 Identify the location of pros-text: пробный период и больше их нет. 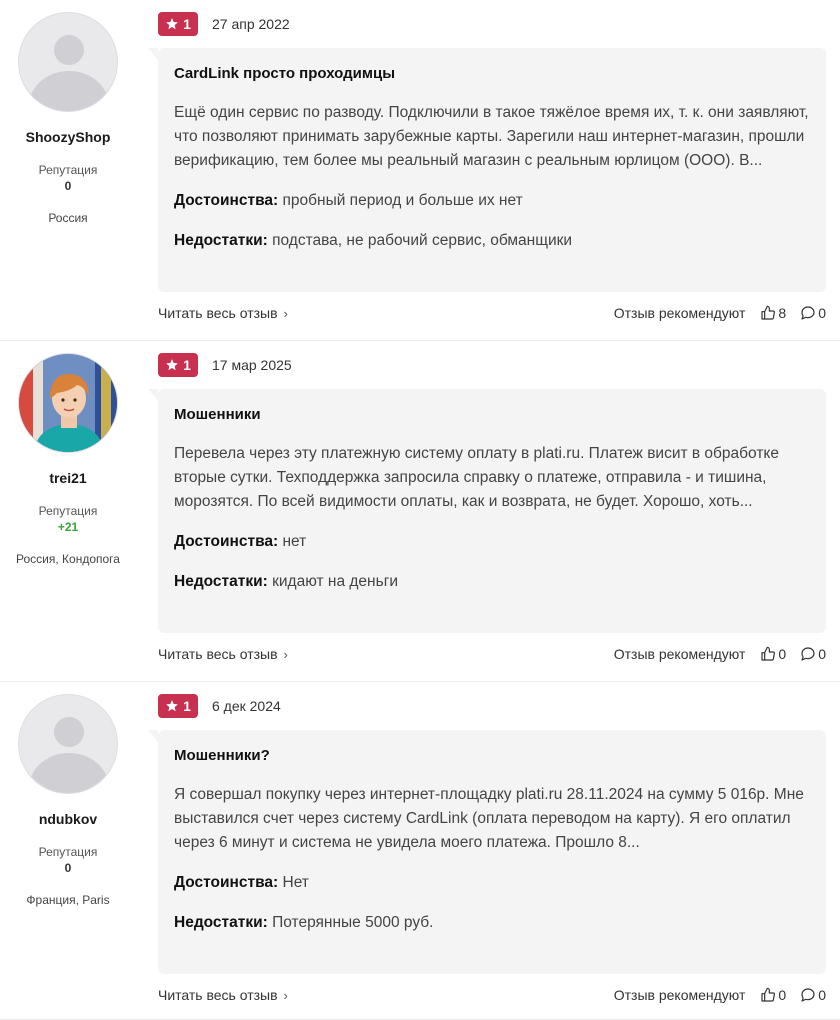
(402, 200).